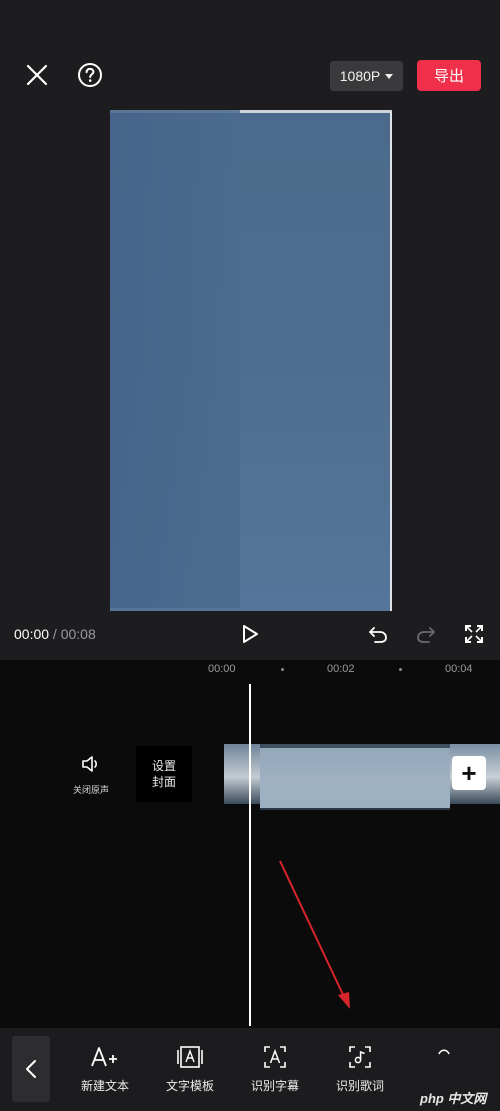 This screenshot has height=1111, width=500. I want to click on cover-label-line2: 封面, so click(163, 782).